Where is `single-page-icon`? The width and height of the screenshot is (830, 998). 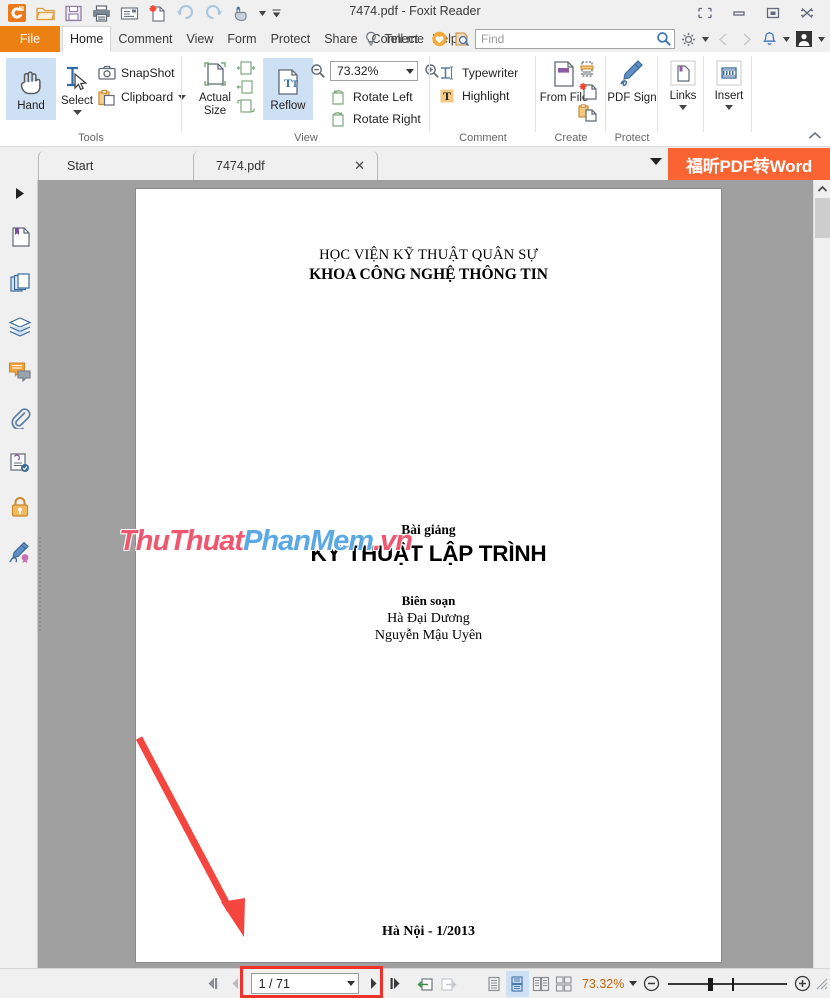 single-page-icon is located at coordinates (494, 983).